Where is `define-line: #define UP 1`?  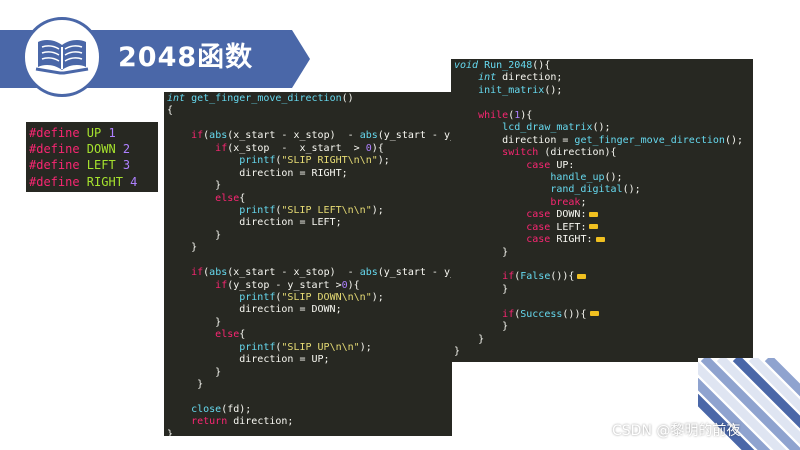
define-line: #define UP 1 is located at coordinates (72, 133).